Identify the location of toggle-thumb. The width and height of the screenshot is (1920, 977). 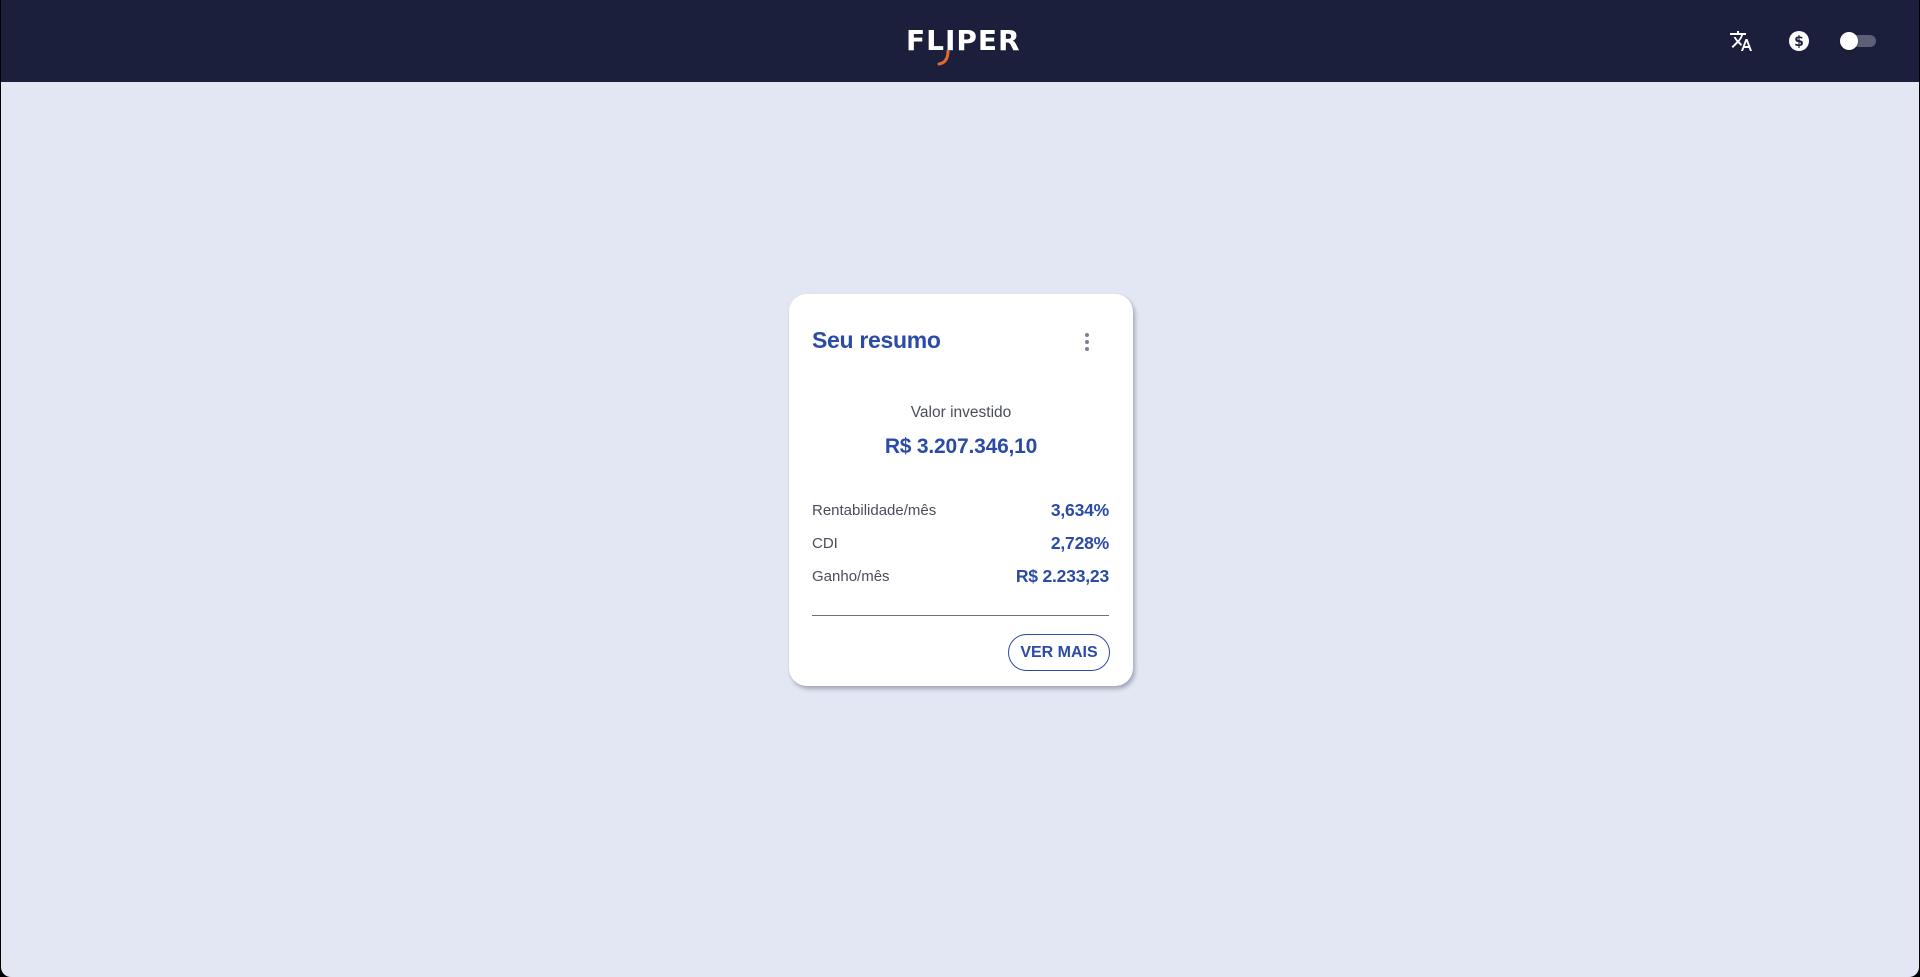
(1849, 41).